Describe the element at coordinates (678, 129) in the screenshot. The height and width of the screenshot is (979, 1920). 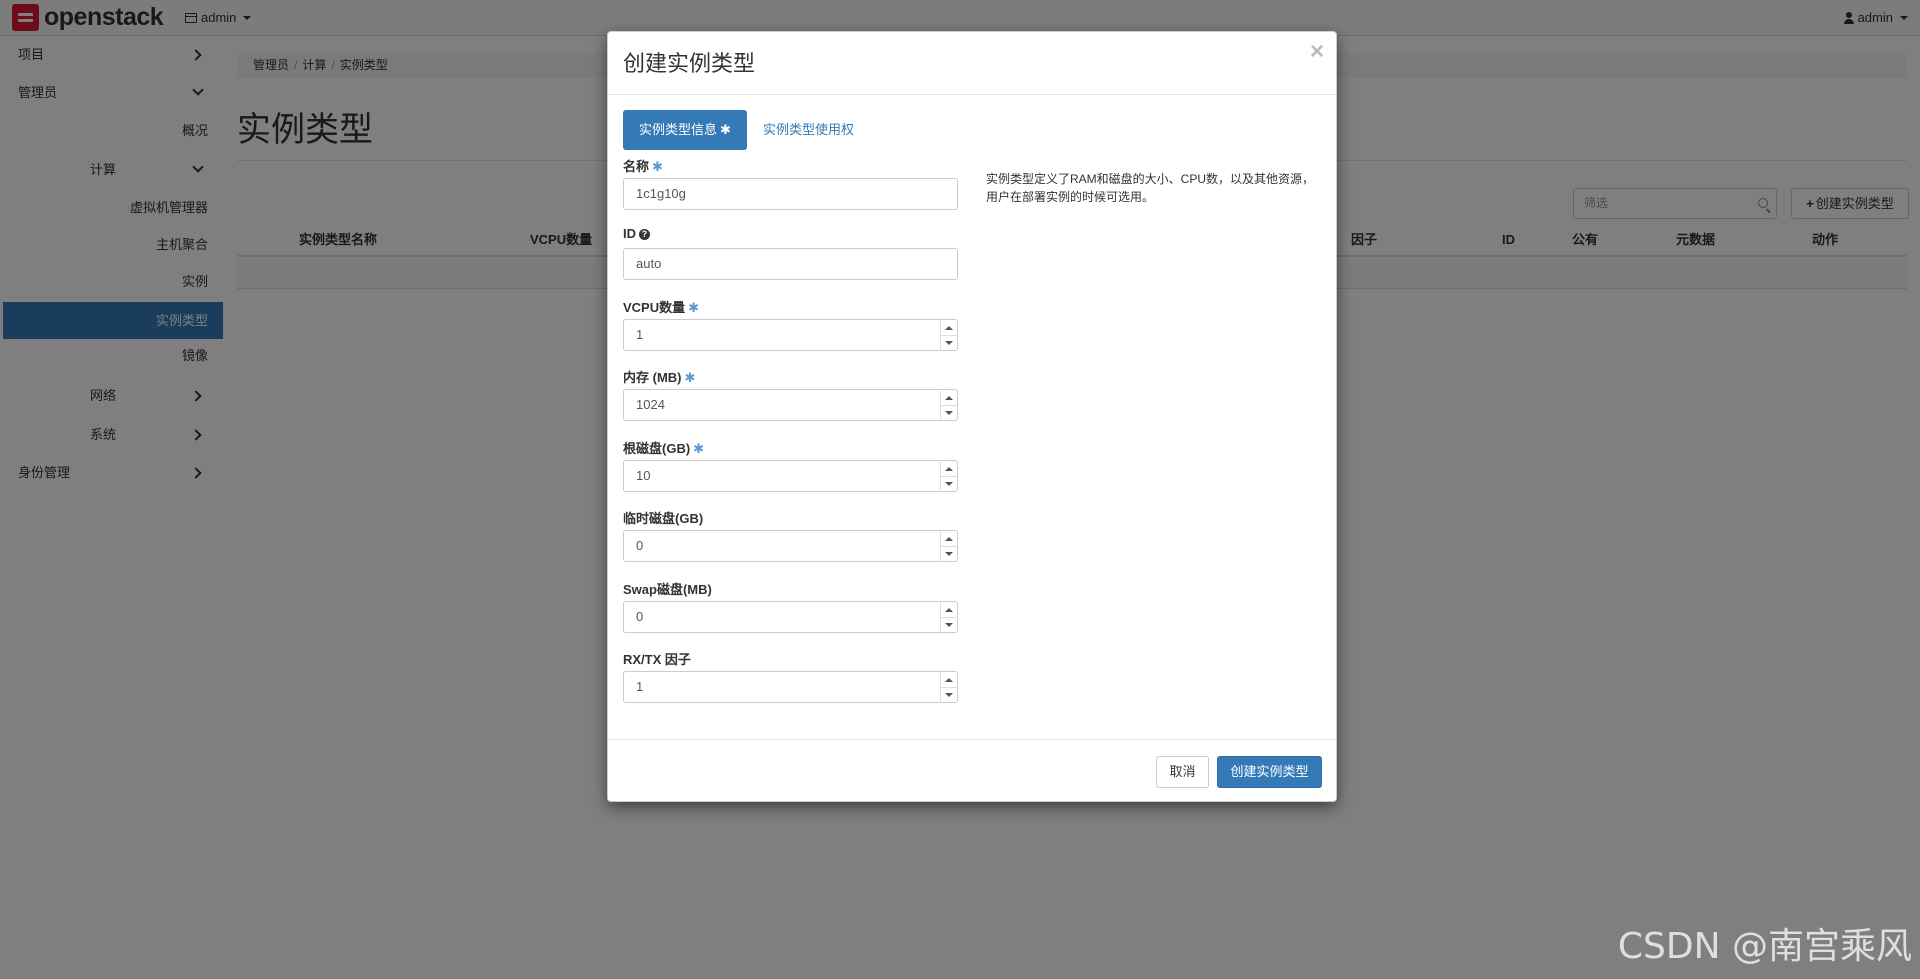
I see `tab-label: 实例类型信息` at that location.